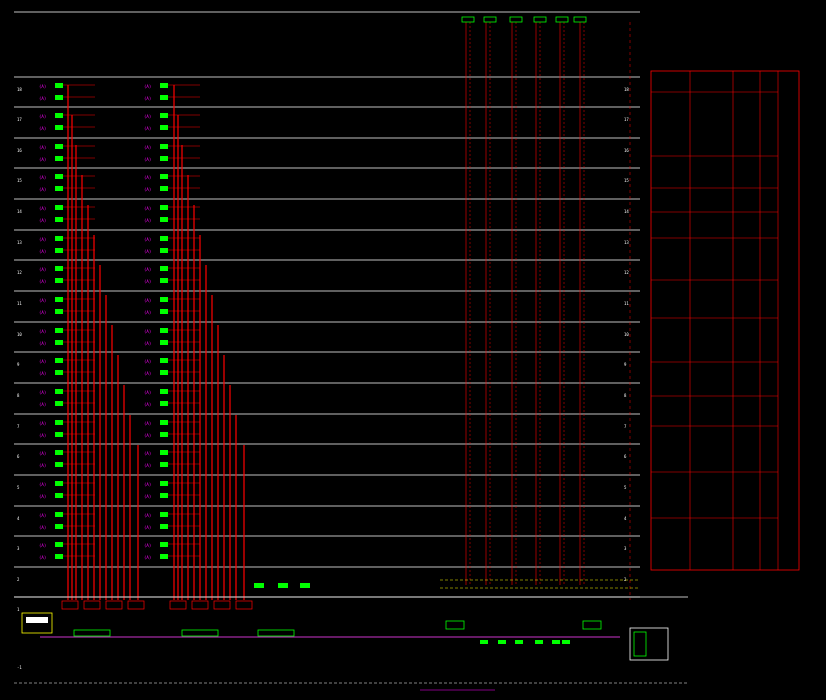  What do you see at coordinates (19, 211) in the screenshot?
I see `floor-label-left: 14` at bounding box center [19, 211].